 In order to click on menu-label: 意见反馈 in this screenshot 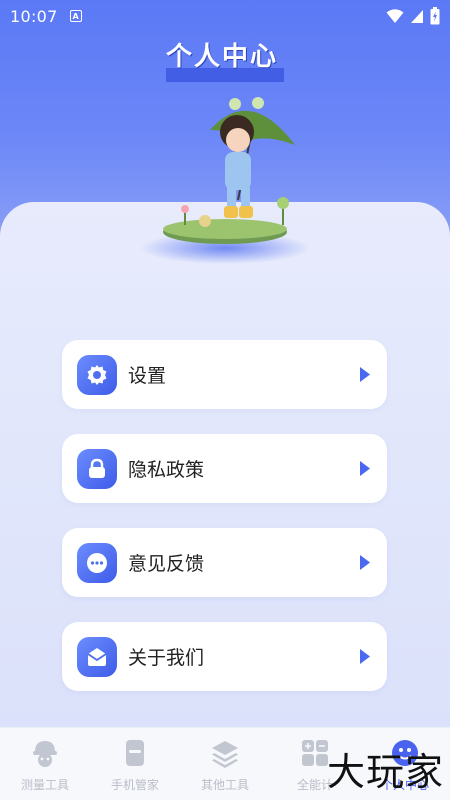, I will do `click(166, 564)`.